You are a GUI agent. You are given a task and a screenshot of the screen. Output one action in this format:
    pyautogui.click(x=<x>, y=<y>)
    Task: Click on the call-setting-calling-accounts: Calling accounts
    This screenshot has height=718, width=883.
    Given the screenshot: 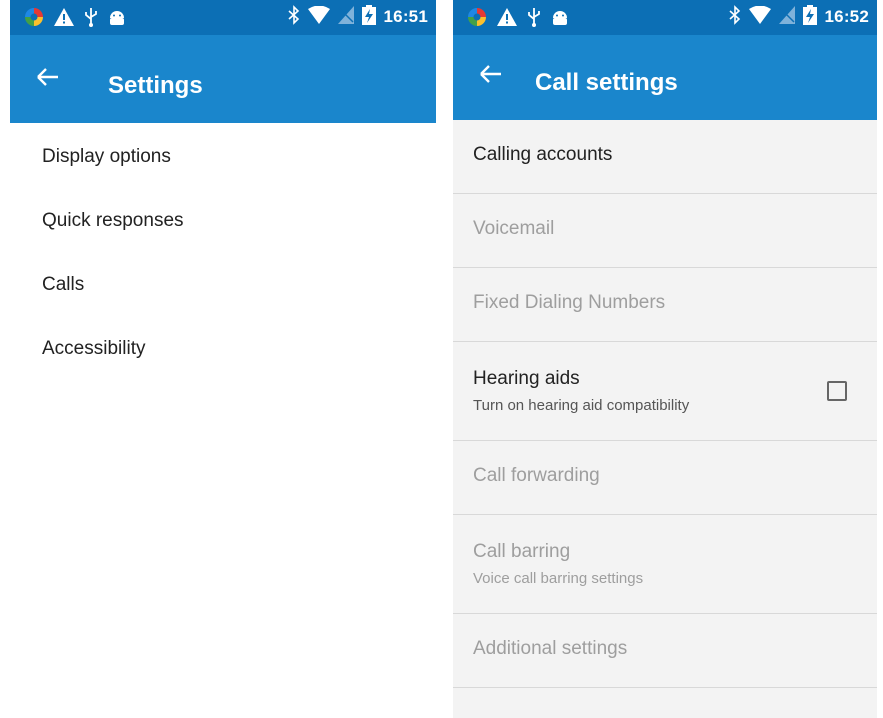 What is the action you would take?
    pyautogui.click(x=665, y=157)
    